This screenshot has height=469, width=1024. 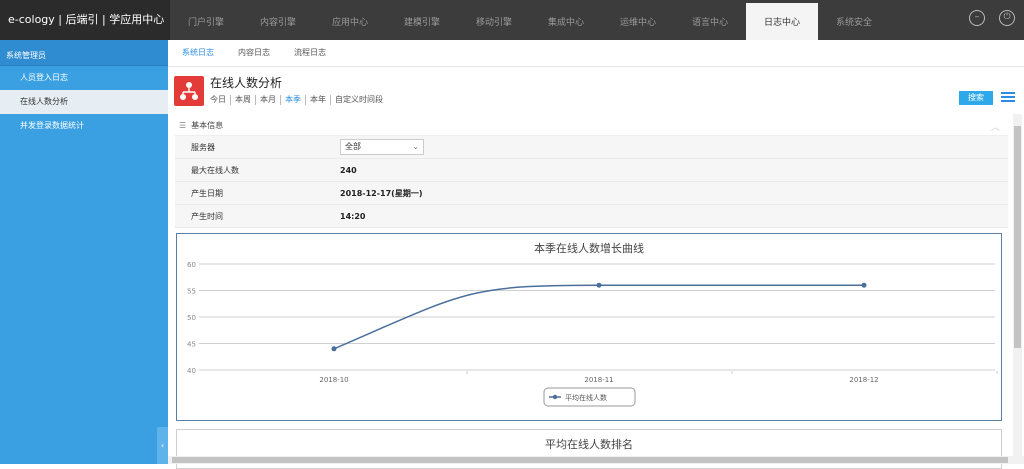 What do you see at coordinates (638, 20) in the screenshot?
I see `tab-ops-center: 运维中心` at bounding box center [638, 20].